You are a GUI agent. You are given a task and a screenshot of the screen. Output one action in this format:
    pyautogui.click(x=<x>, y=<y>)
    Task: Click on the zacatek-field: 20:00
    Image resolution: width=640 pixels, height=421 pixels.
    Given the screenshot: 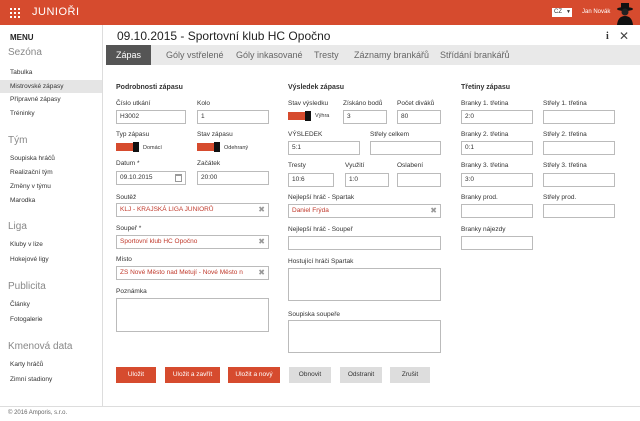 What is the action you would take?
    pyautogui.click(x=233, y=178)
    